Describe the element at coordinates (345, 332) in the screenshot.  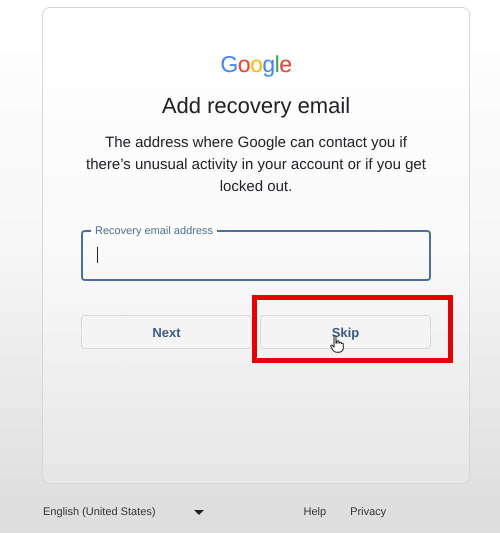
I see `skip-button: Skip` at that location.